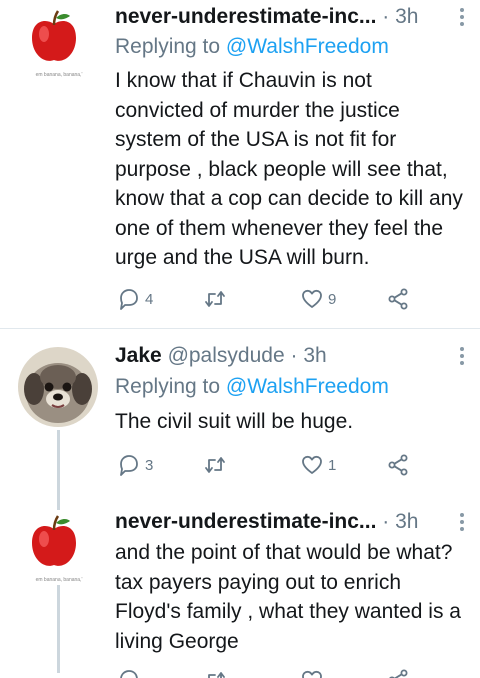 Image resolution: width=480 pixels, height=678 pixels. Describe the element at coordinates (138, 355) in the screenshot. I see `display-name: Jake` at that location.